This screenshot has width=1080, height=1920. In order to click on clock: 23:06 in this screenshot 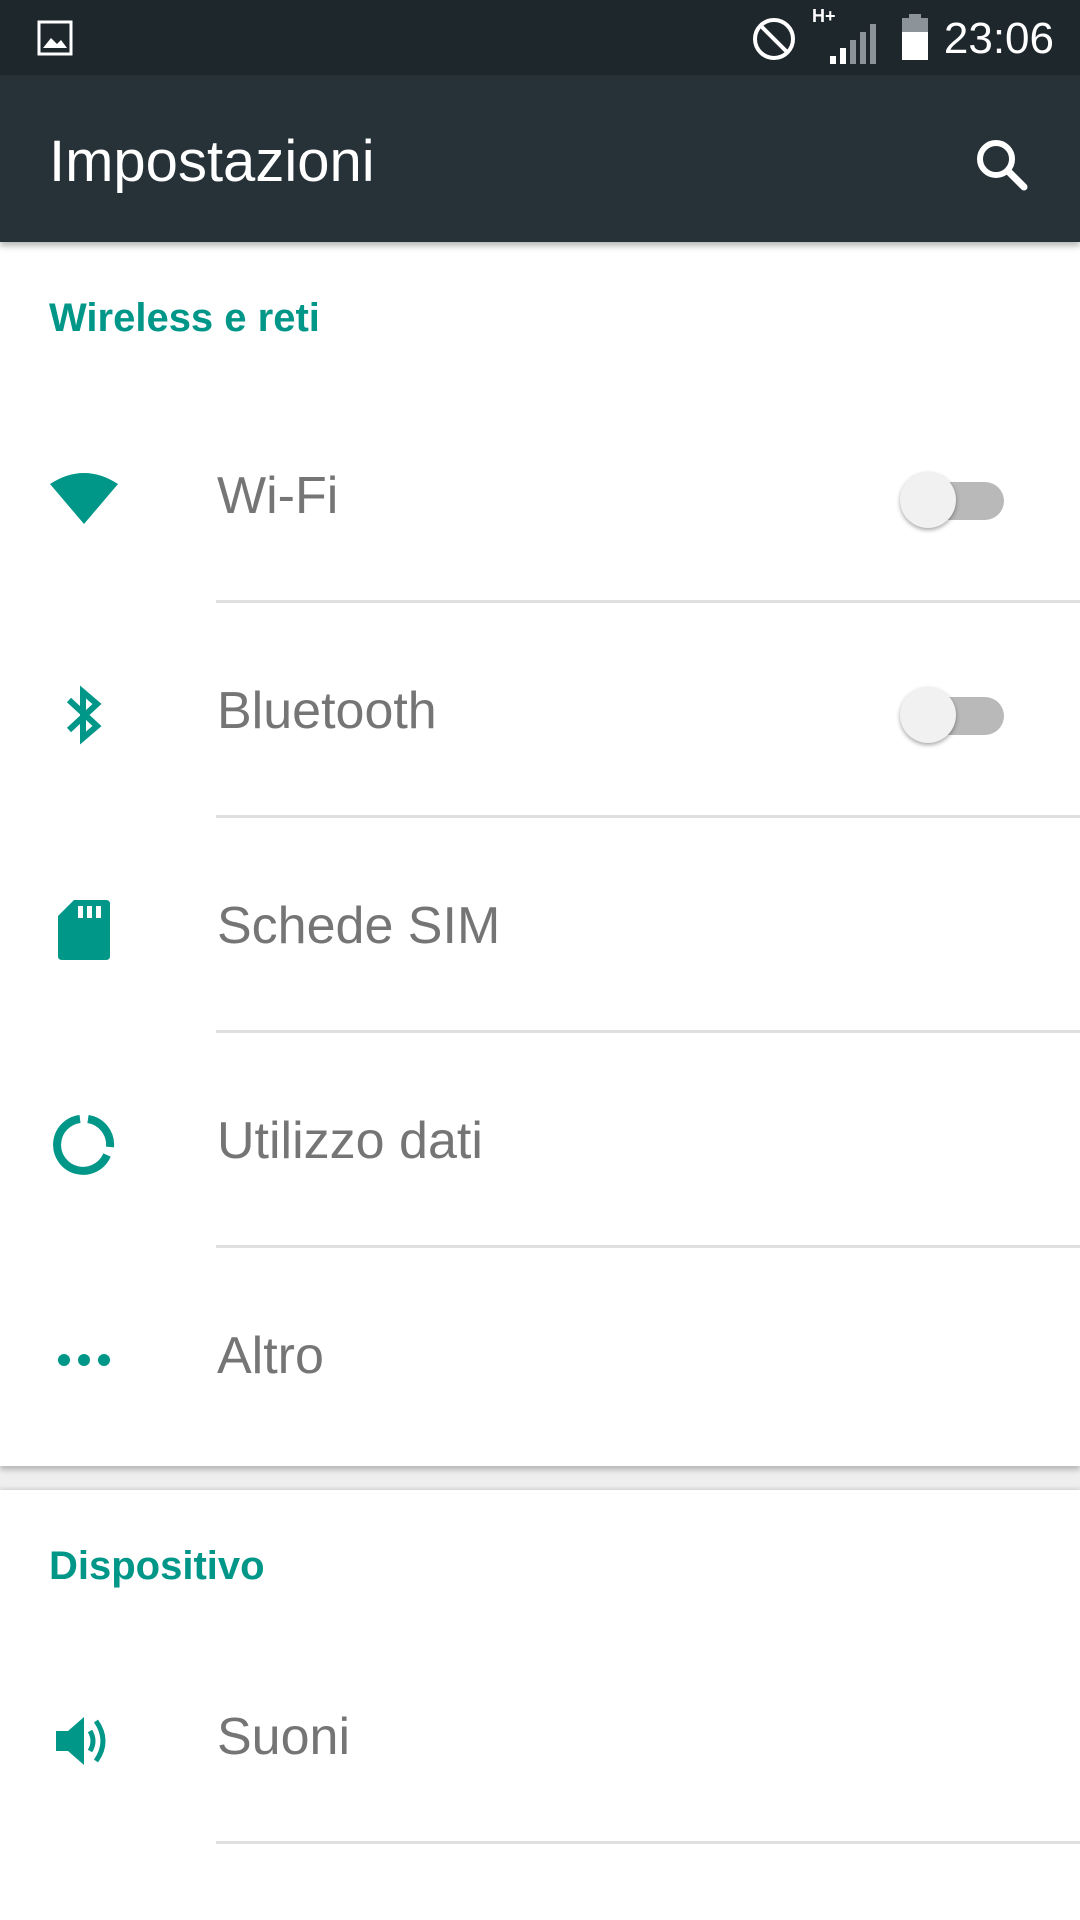, I will do `click(998, 38)`.